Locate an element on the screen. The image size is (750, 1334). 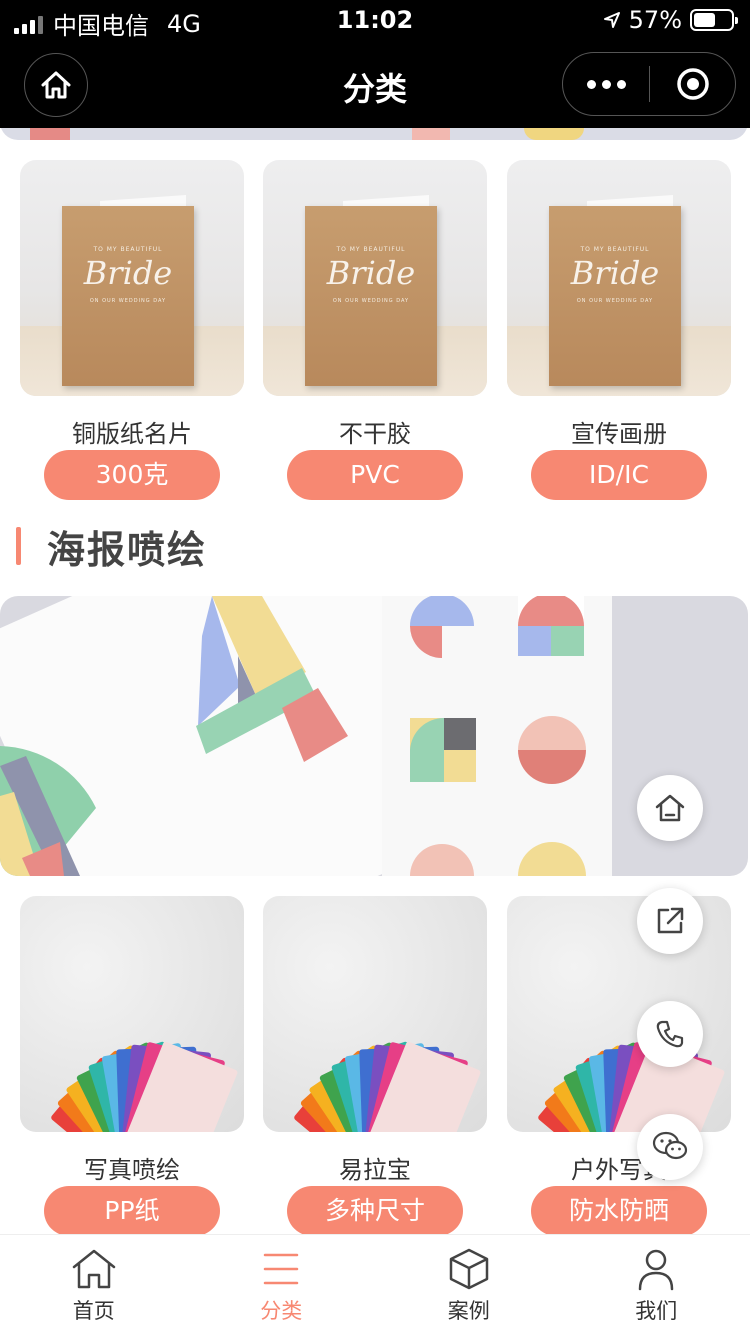
product-name: 写真喷绘 is located at coordinates (132, 1170).